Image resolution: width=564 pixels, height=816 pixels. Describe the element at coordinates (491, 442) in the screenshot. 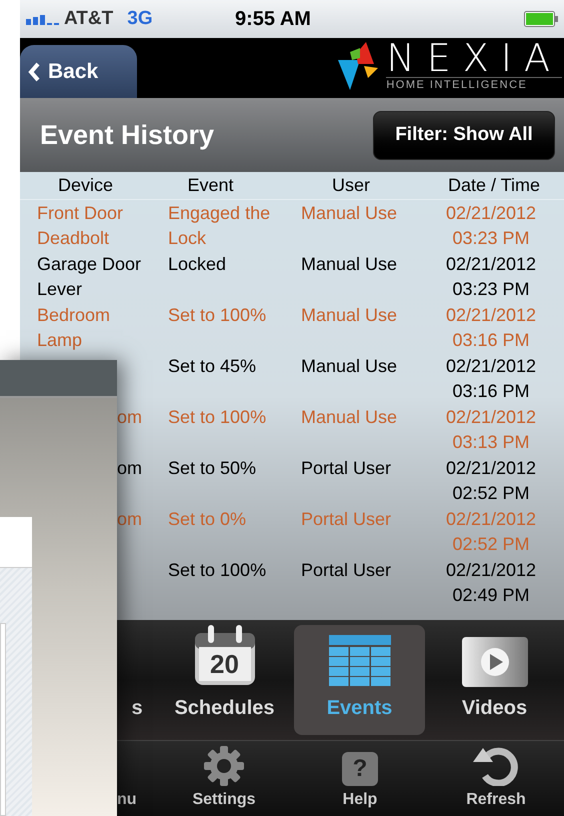

I see `table-cell-text: 03:13 PM` at that location.